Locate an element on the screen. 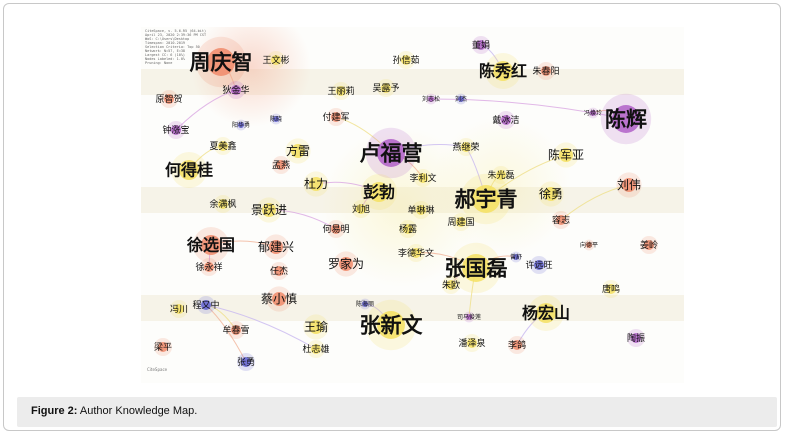 The width and height of the screenshot is (786, 436). author-node-label: 郝宇青 is located at coordinates (486, 199).